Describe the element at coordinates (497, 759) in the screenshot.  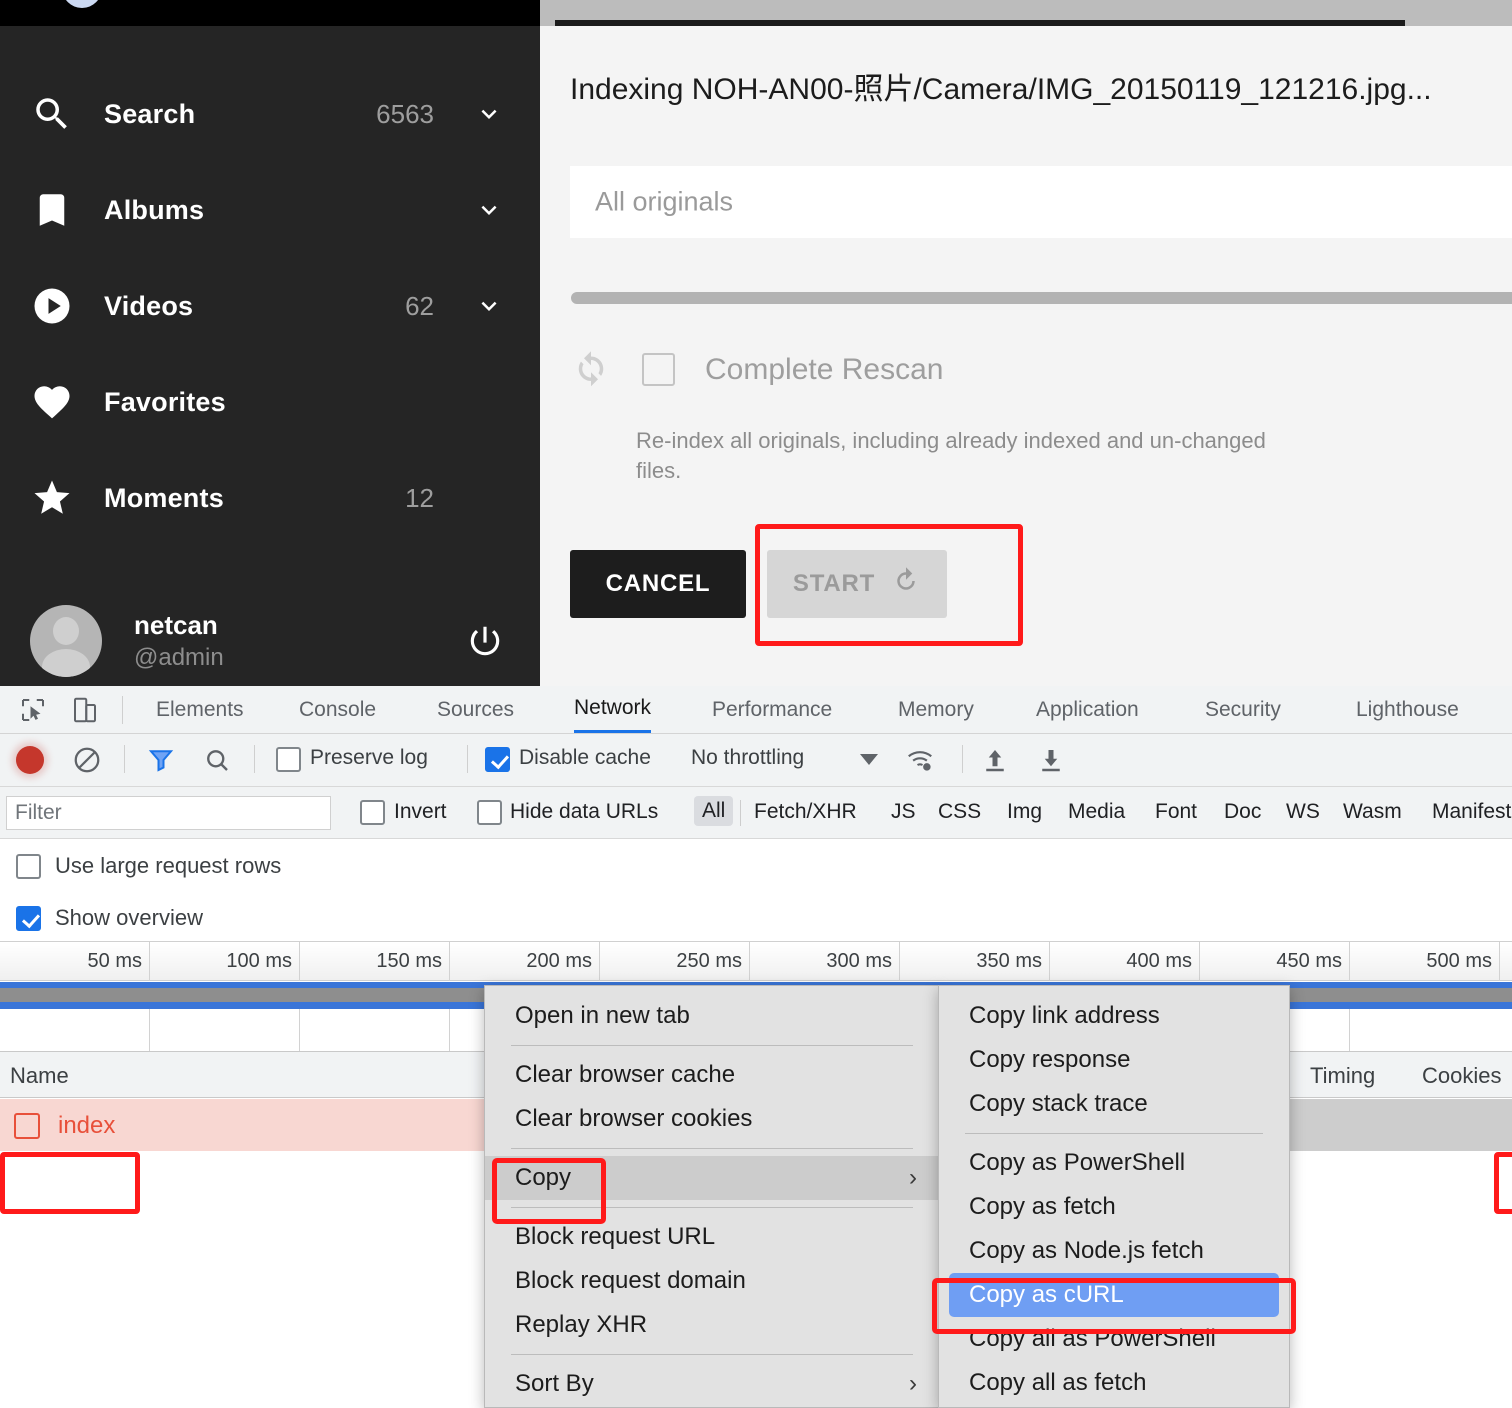
I see `disable-cache-checkbox` at that location.